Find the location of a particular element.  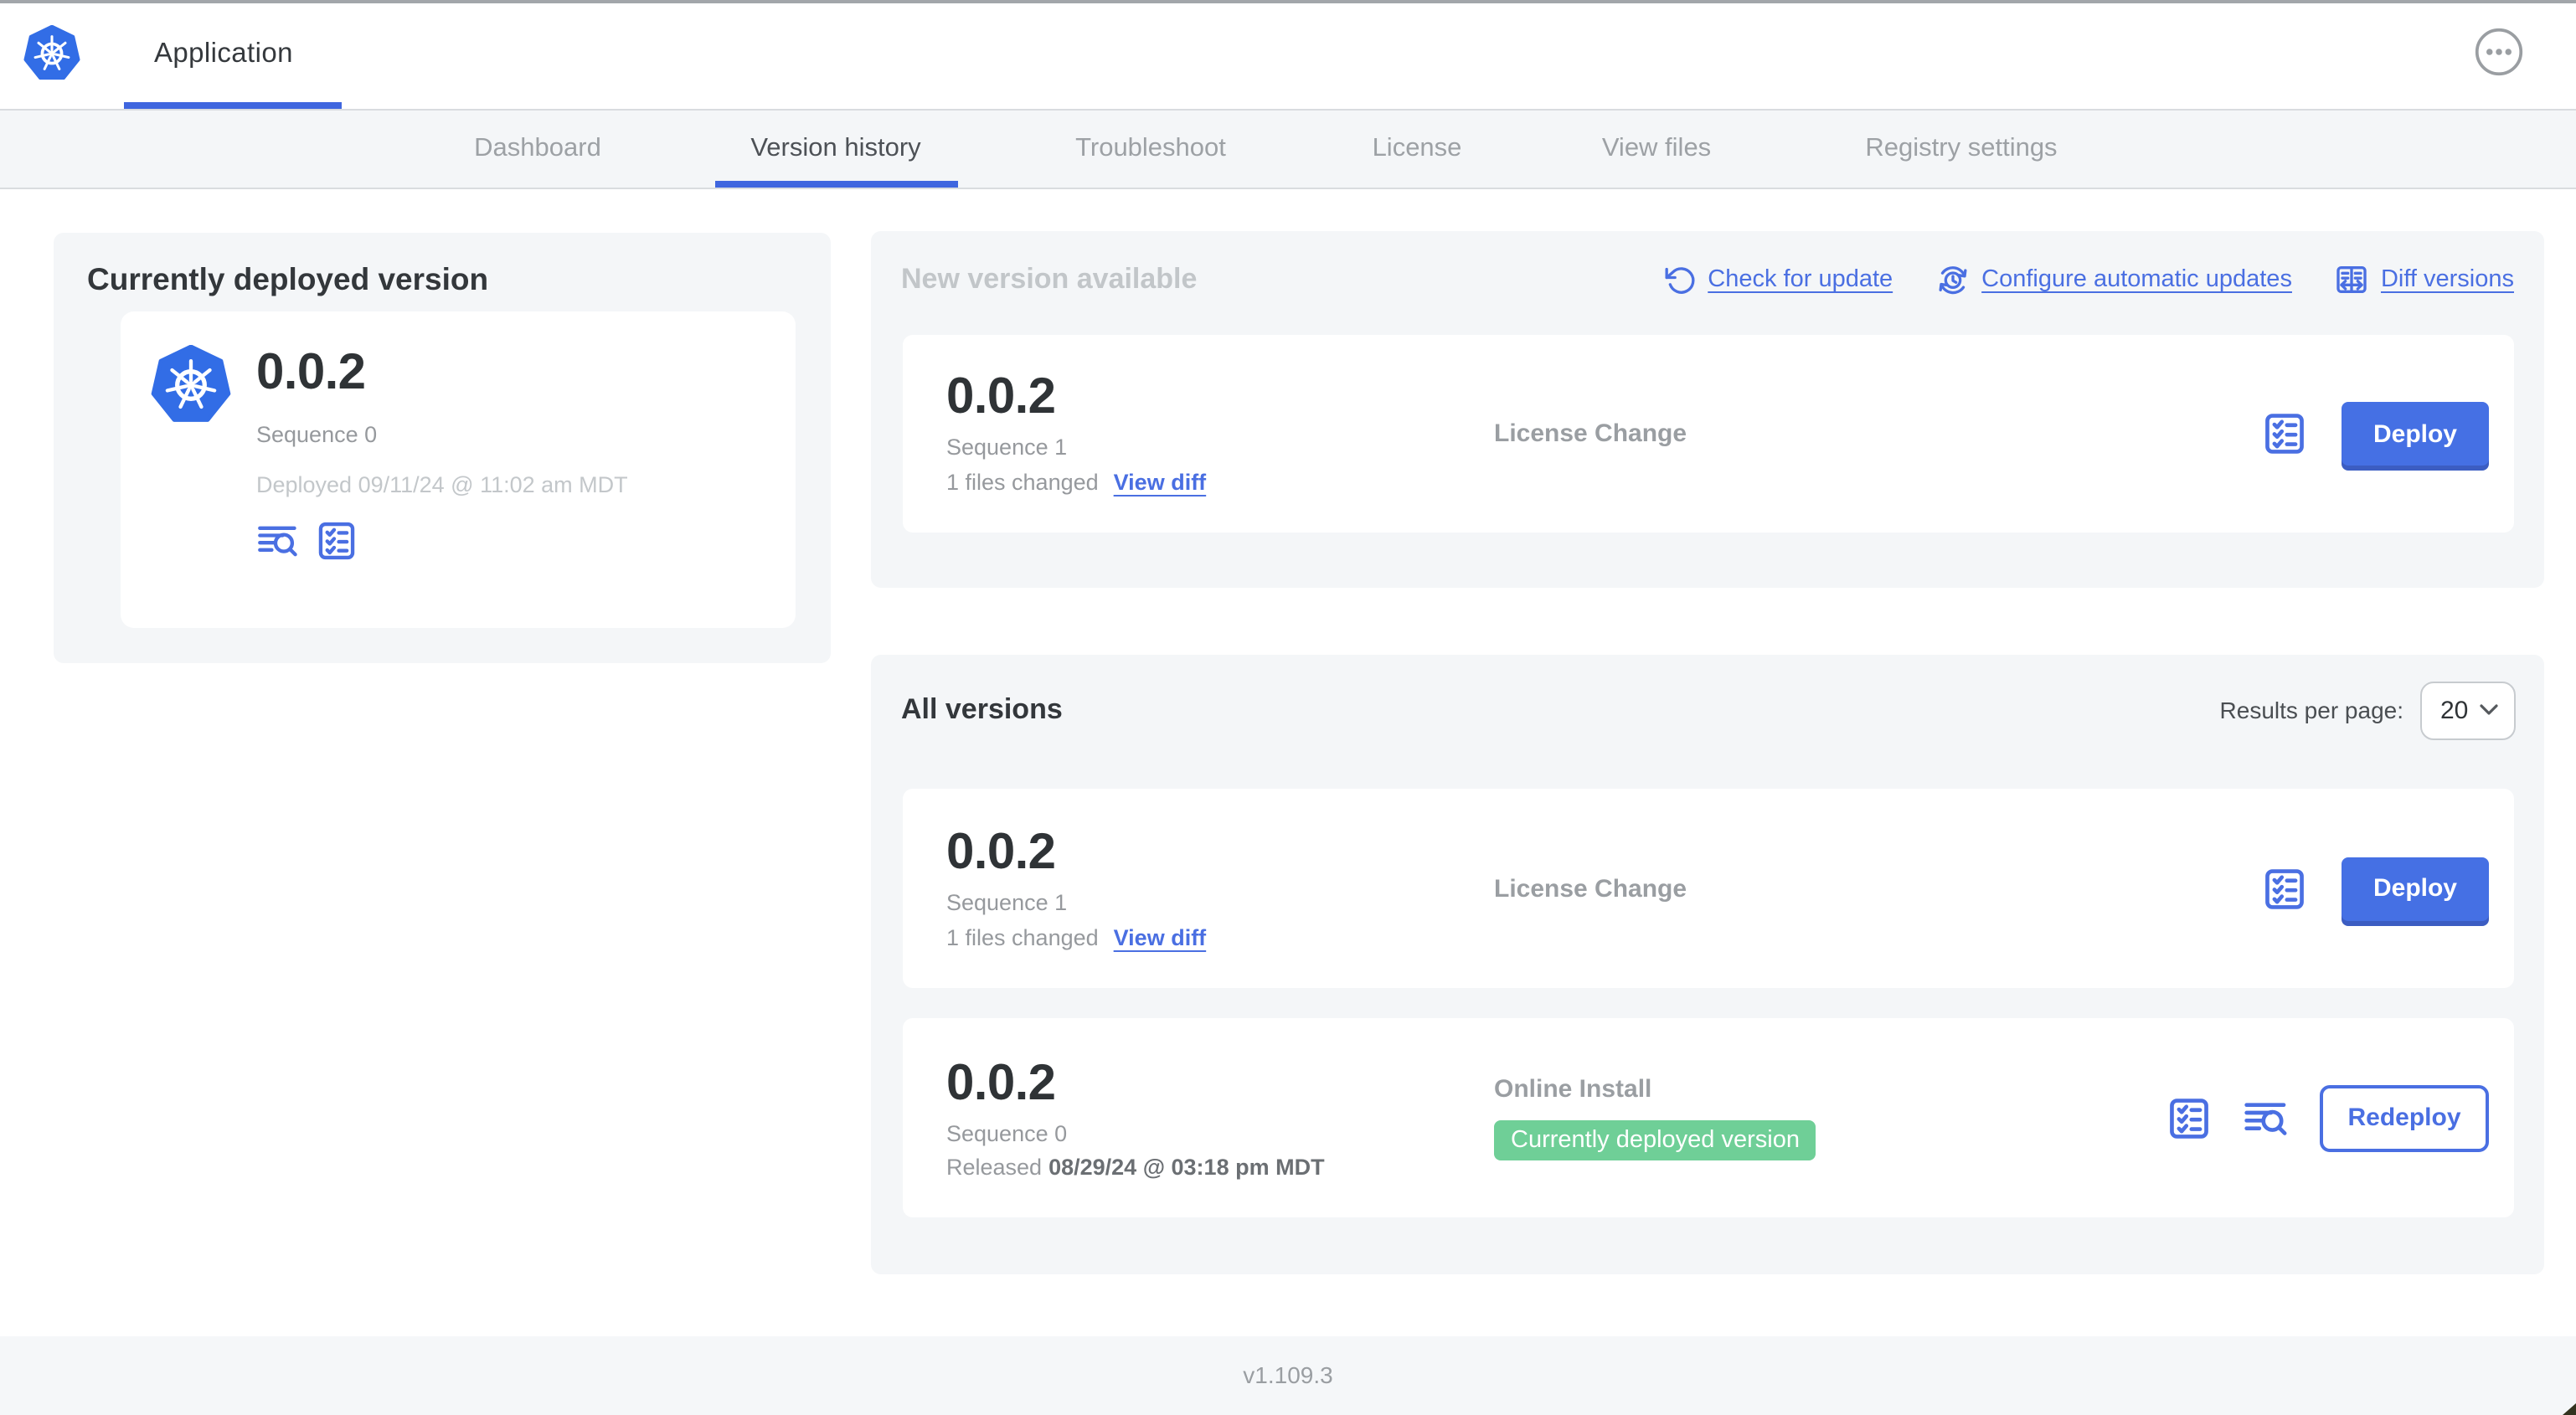

scheduled-update-icon is located at coordinates (1953, 280).